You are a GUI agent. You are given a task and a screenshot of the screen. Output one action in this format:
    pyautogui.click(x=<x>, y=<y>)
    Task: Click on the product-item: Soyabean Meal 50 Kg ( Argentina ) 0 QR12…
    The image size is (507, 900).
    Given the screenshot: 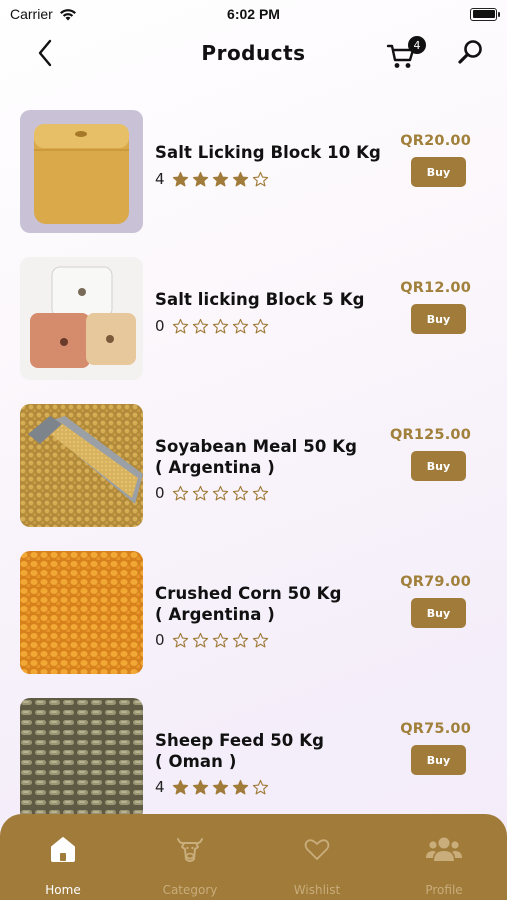 What is the action you would take?
    pyautogui.click(x=253, y=466)
    